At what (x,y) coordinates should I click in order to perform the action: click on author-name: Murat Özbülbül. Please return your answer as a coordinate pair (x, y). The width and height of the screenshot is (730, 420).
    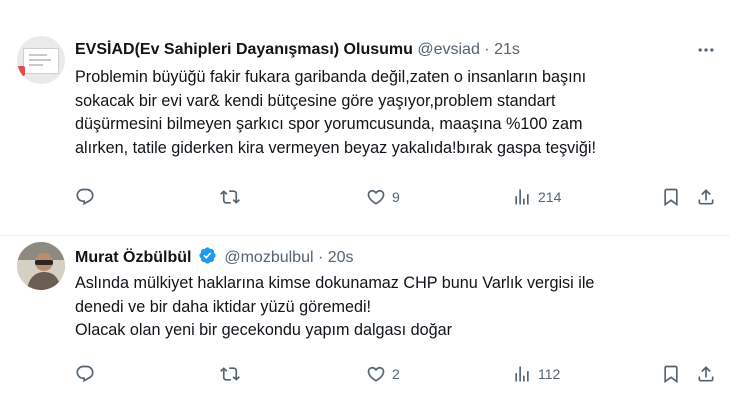
    Looking at the image, I should click on (133, 257).